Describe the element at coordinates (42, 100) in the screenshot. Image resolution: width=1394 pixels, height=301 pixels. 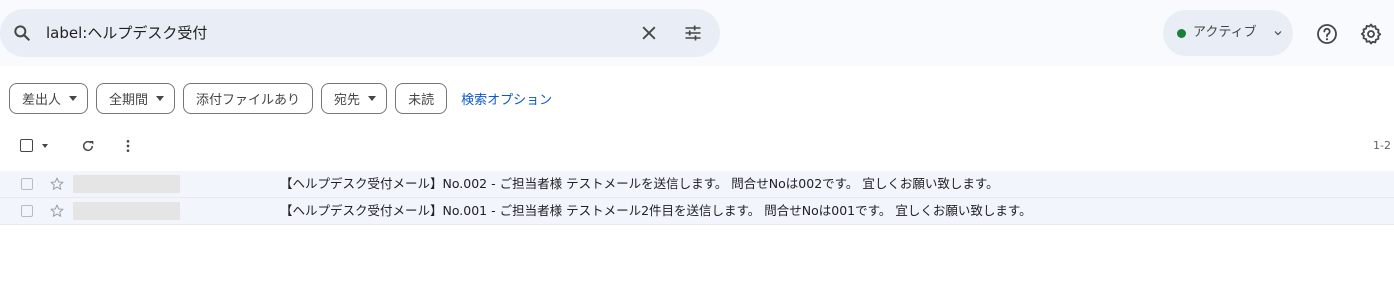
I see `filter-chip-label: 差出人` at that location.